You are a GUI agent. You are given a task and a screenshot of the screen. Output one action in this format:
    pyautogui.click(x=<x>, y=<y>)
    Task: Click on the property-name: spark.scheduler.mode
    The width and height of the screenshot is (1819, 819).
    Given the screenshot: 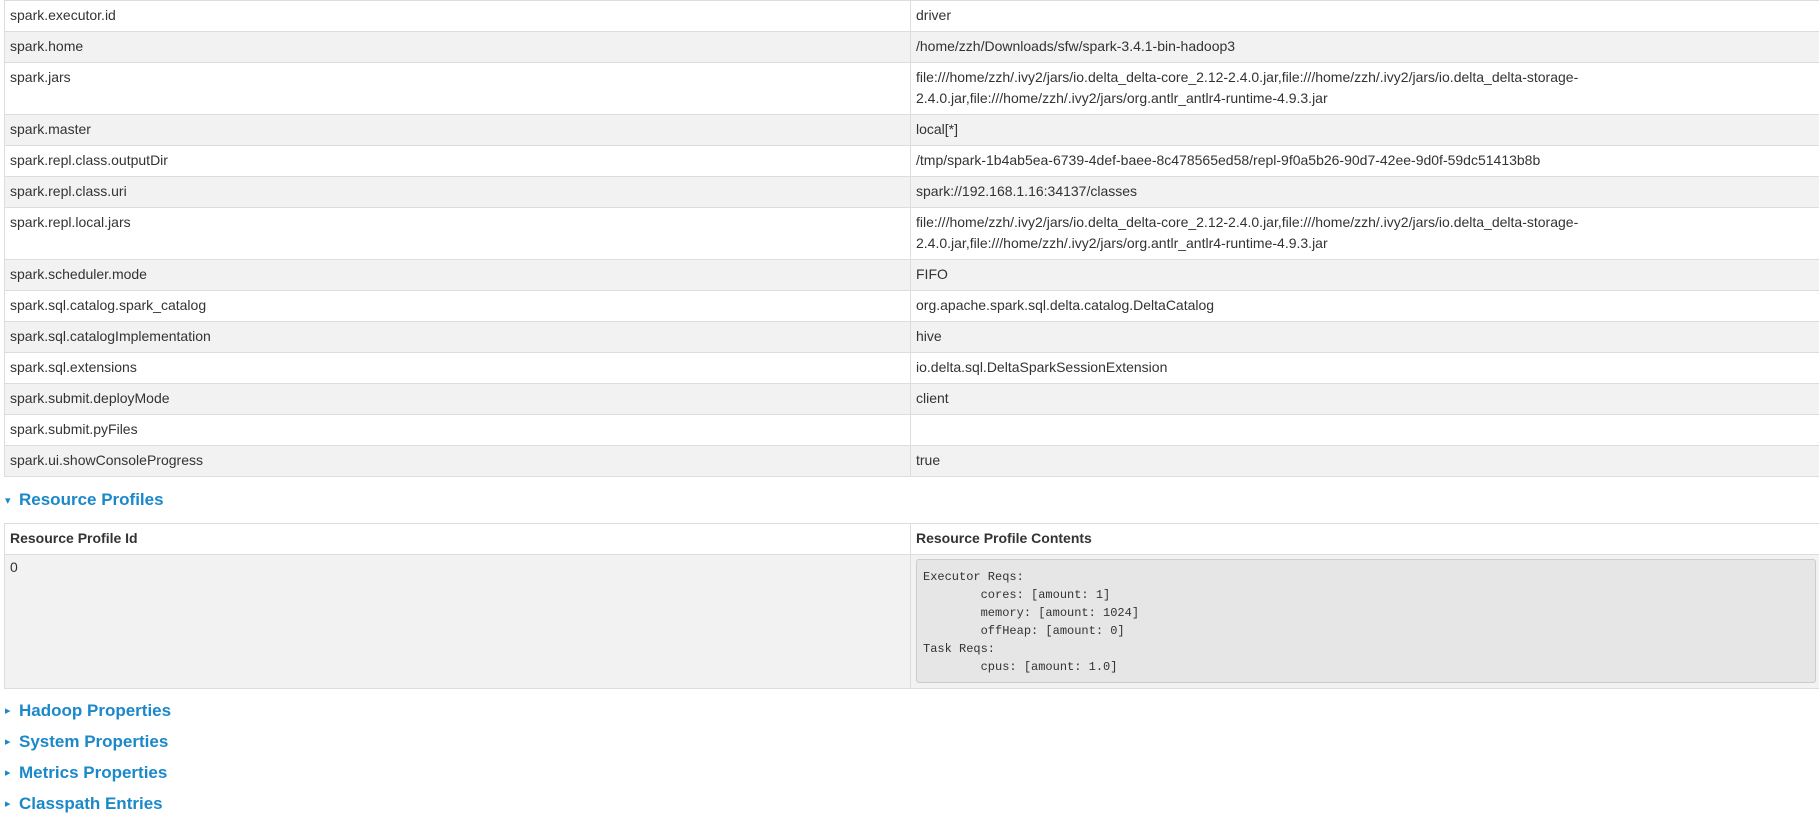 What is the action you would take?
    pyautogui.click(x=458, y=275)
    